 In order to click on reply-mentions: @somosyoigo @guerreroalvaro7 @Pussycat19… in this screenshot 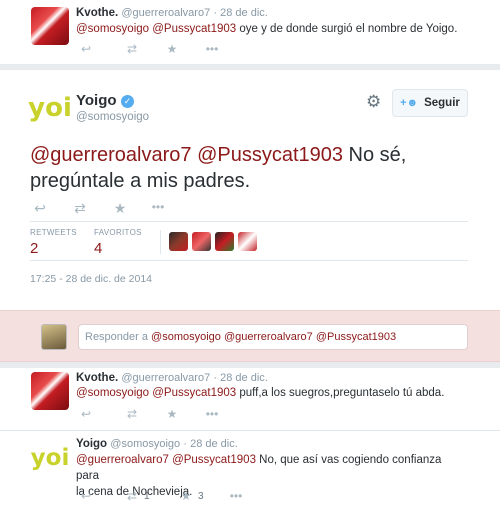, I will do `click(274, 337)`.